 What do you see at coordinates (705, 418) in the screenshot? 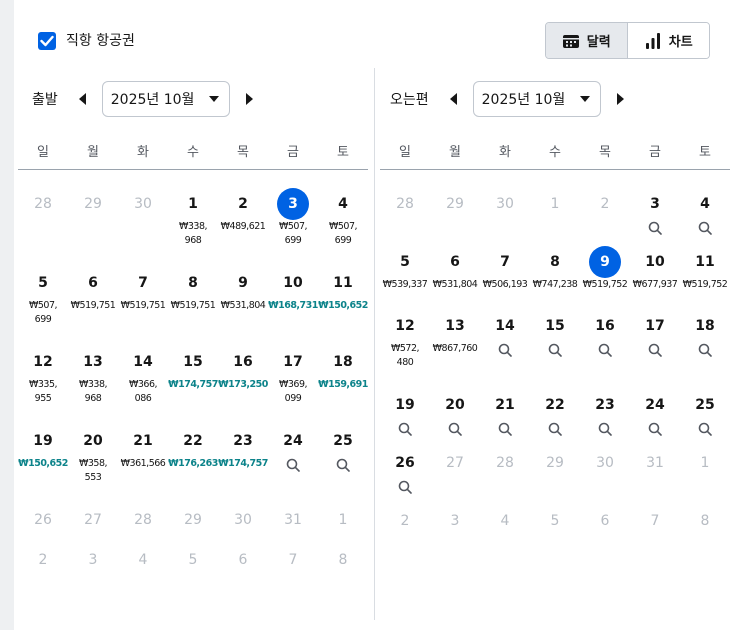
I see `return-day-cell: 25` at bounding box center [705, 418].